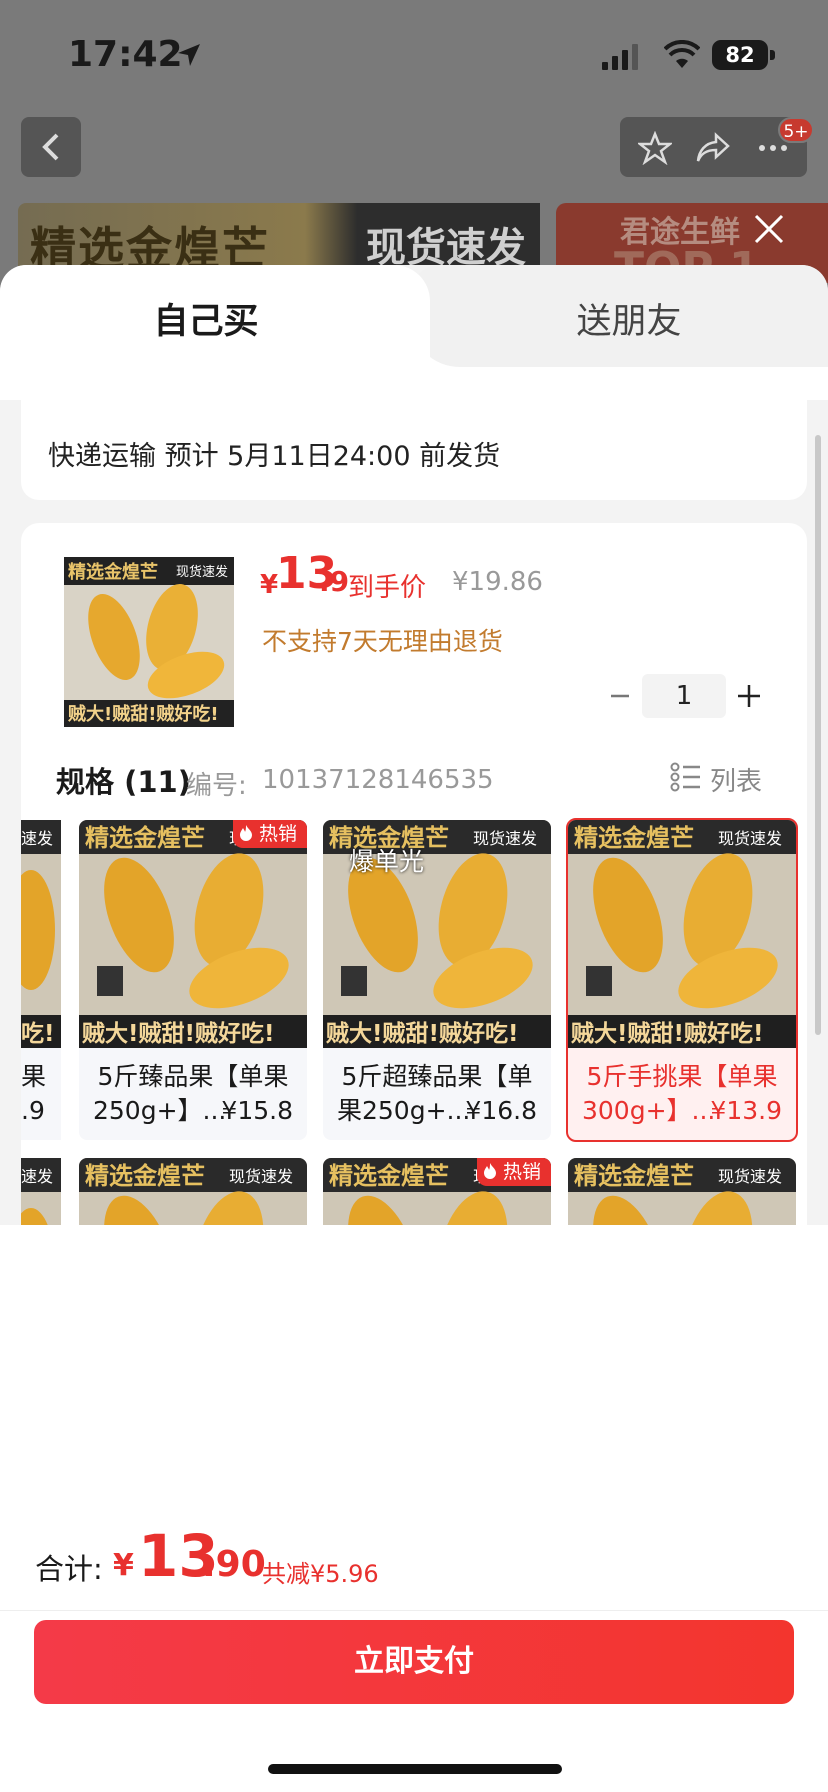  I want to click on minus-icon, so click(620, 696).